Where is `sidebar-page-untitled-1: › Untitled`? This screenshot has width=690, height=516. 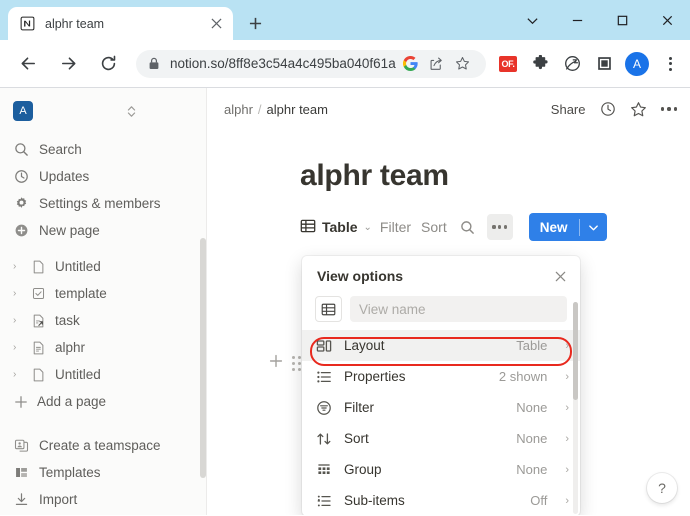
sidebar-page-untitled-1: › Untitled is located at coordinates (103, 266).